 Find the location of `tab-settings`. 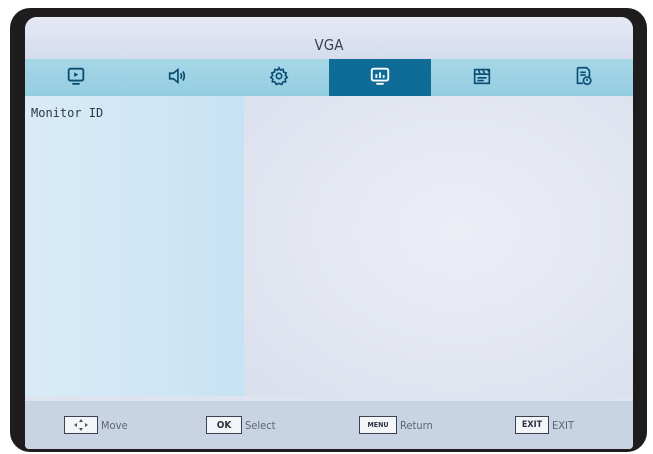

tab-settings is located at coordinates (278, 77).